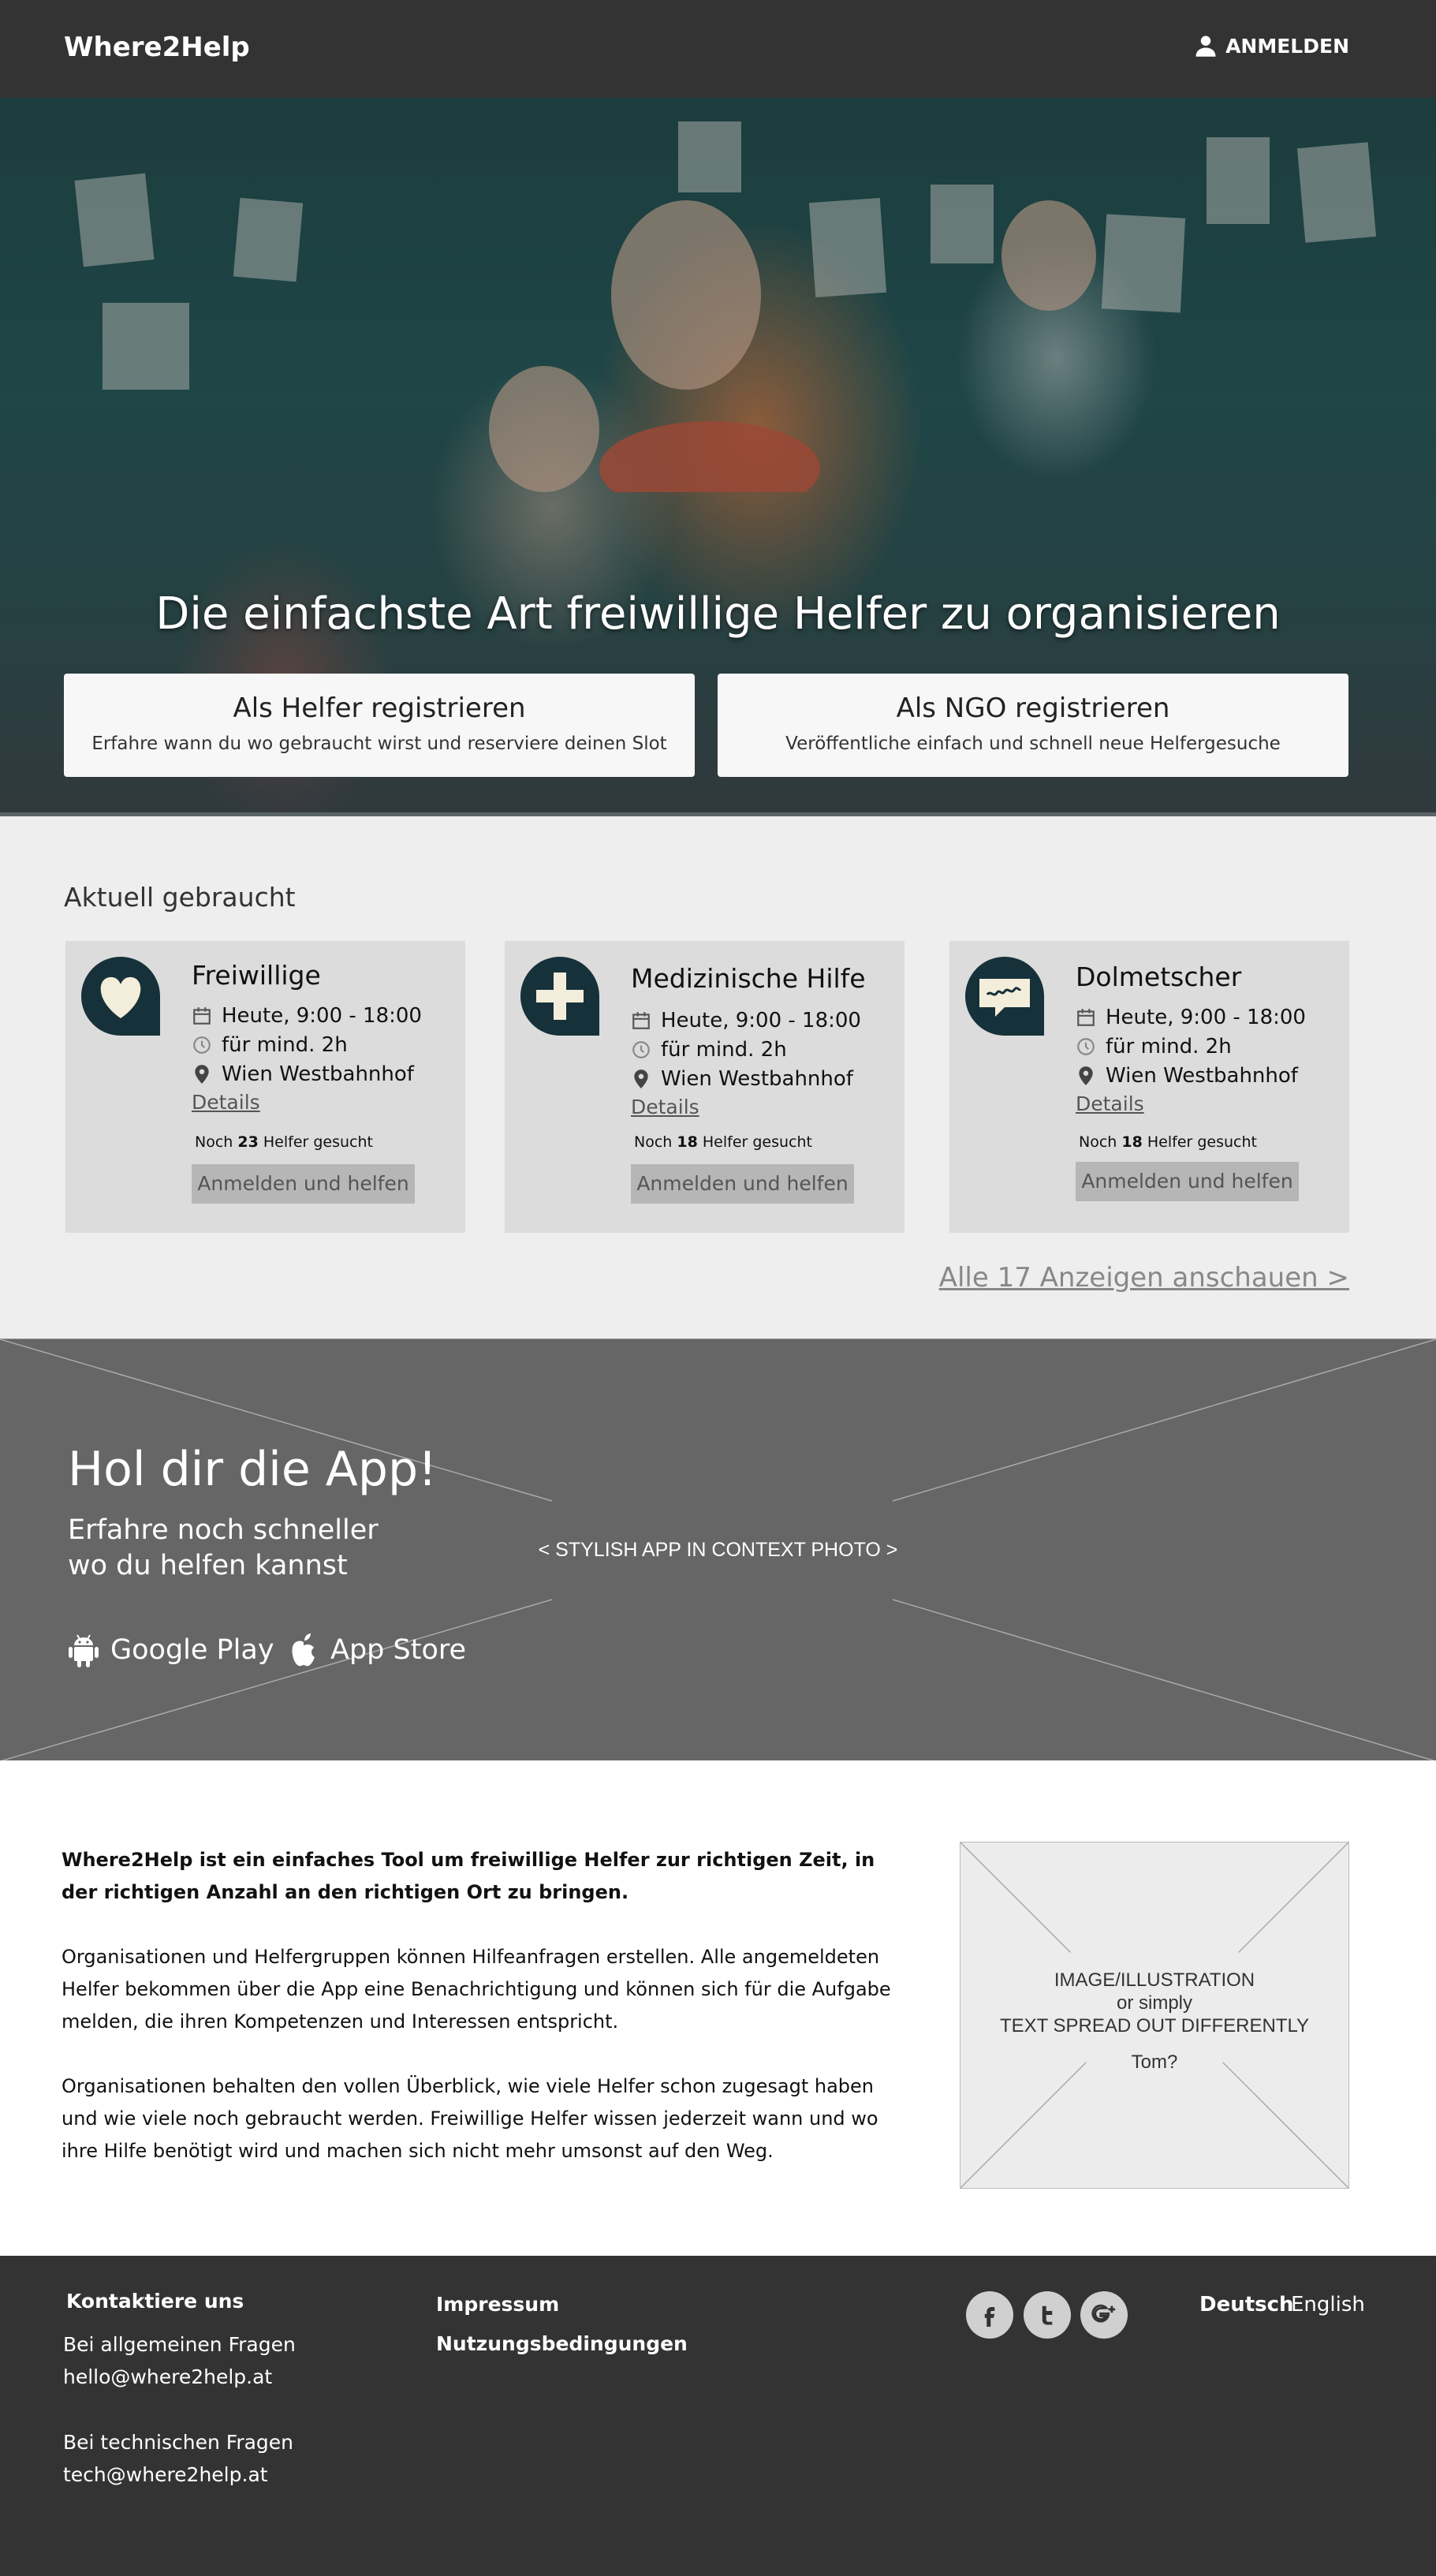 The height and width of the screenshot is (2576, 1436). What do you see at coordinates (84, 1650) in the screenshot?
I see `android-icon` at bounding box center [84, 1650].